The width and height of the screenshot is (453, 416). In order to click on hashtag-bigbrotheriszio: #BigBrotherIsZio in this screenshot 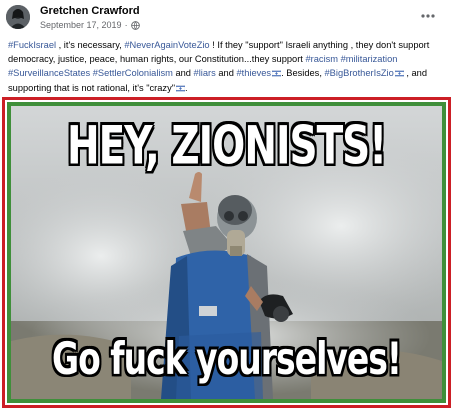, I will do `click(359, 73)`.